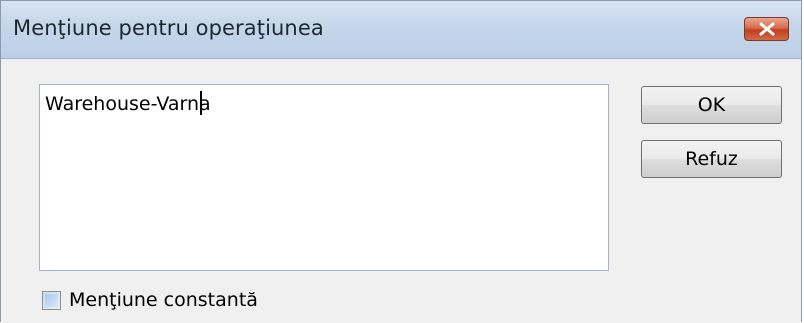 The image size is (804, 323). Describe the element at coordinates (711, 105) in the screenshot. I see `ok-button: OK` at that location.